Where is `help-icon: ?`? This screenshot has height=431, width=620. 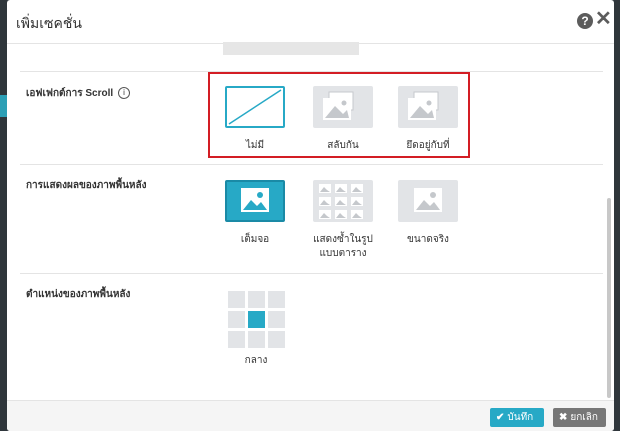 help-icon: ? is located at coordinates (585, 21).